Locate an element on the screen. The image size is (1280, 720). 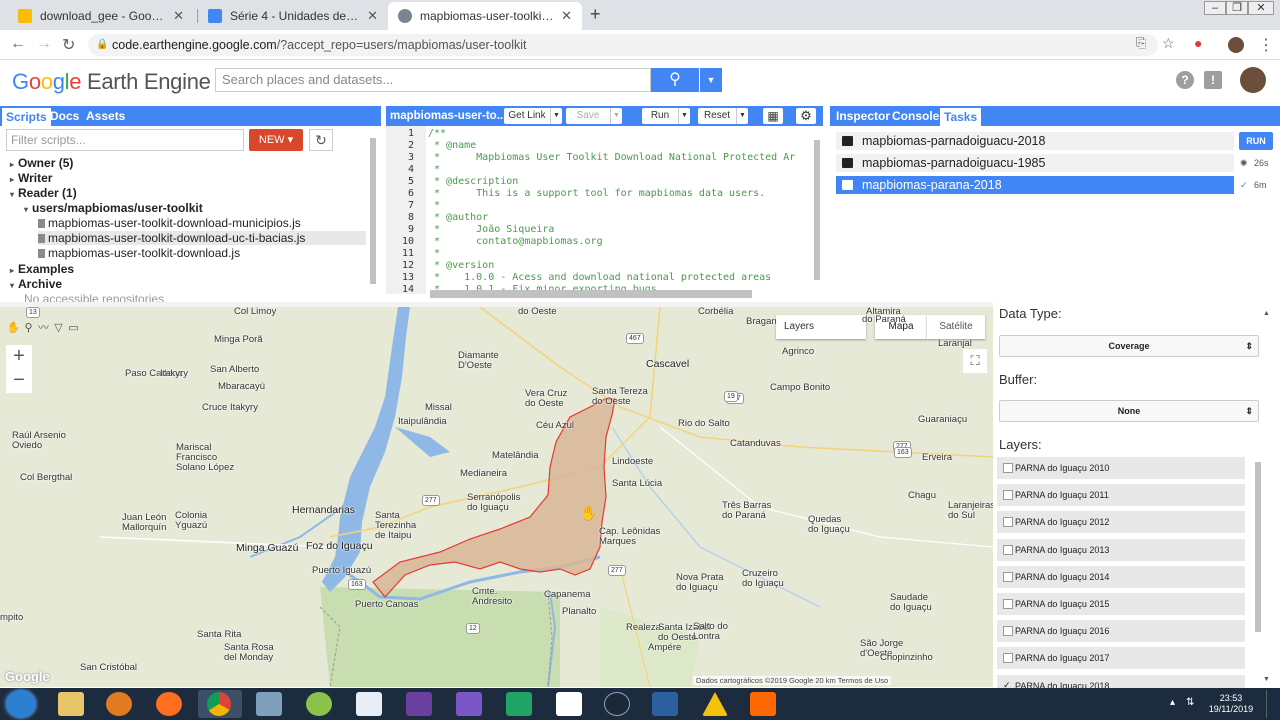
reload-icon: ↻ is located at coordinates (68, 45).